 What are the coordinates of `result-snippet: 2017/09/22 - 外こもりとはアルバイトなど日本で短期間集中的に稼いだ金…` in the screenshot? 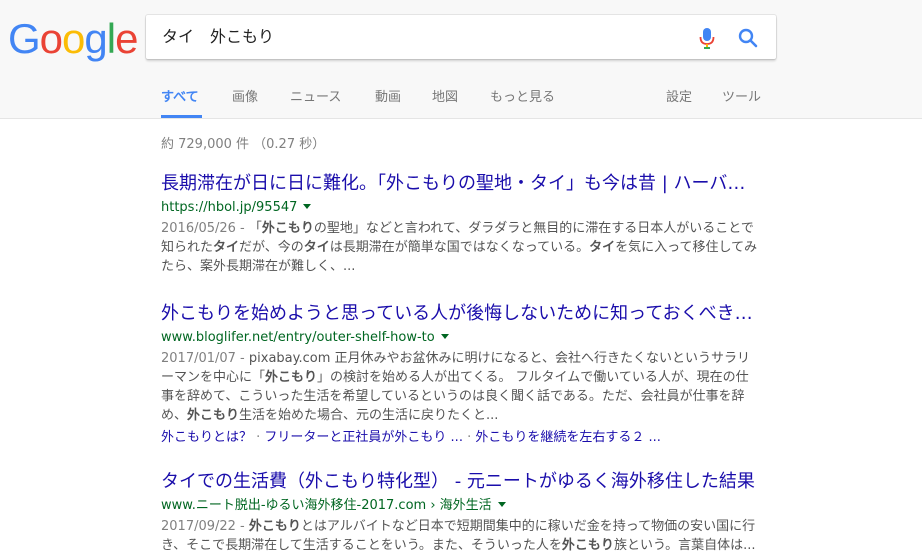 It's located at (461, 536).